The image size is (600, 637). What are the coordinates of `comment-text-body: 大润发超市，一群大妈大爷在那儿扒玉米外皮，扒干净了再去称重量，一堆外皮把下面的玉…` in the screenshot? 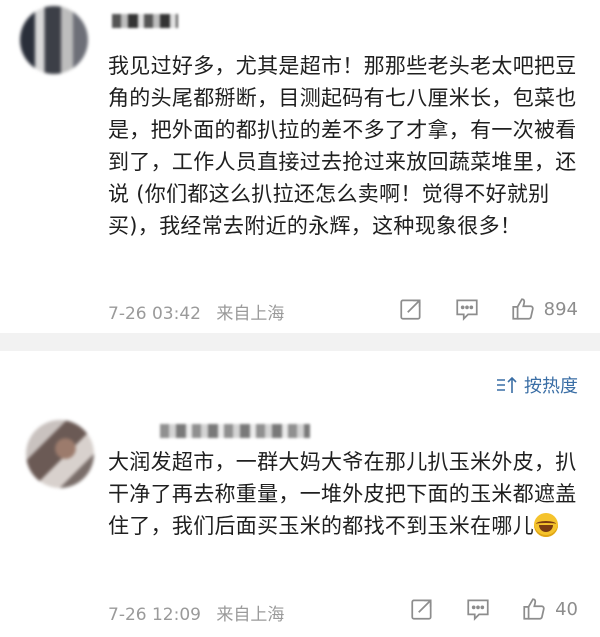 It's located at (342, 494).